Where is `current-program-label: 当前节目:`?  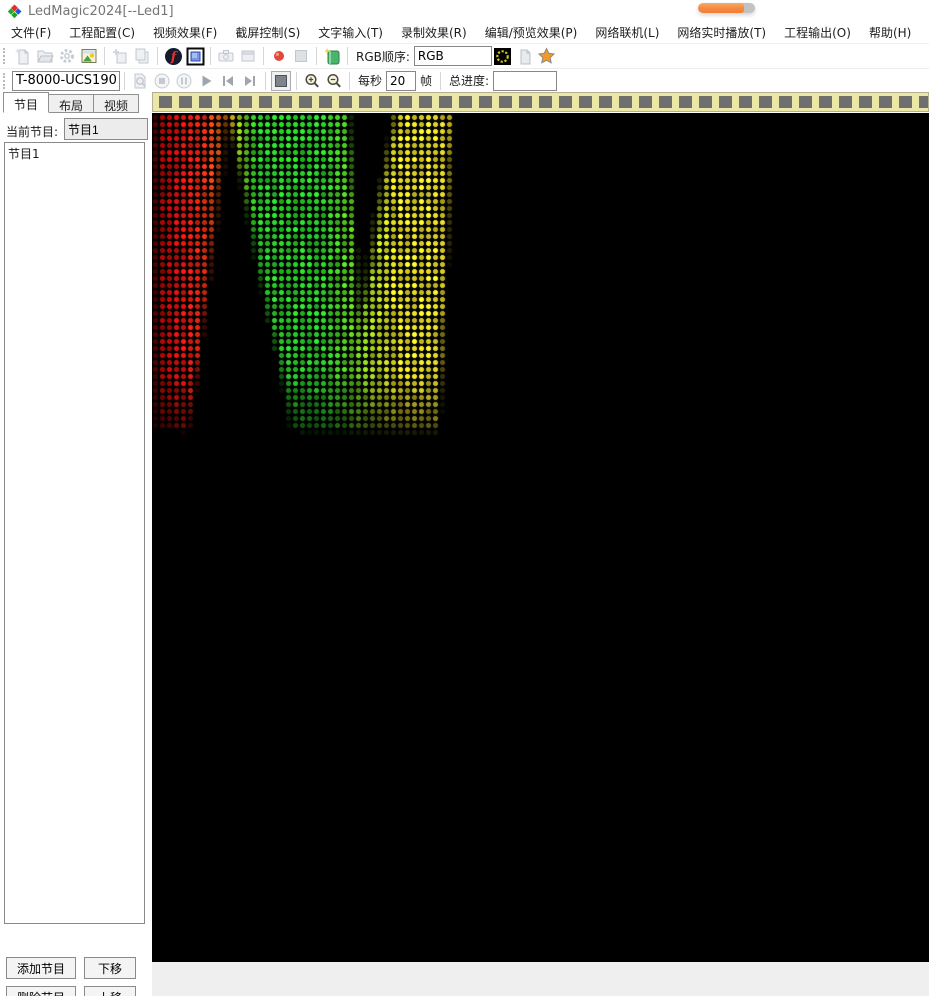
current-program-label: 当前节目: is located at coordinates (32, 132).